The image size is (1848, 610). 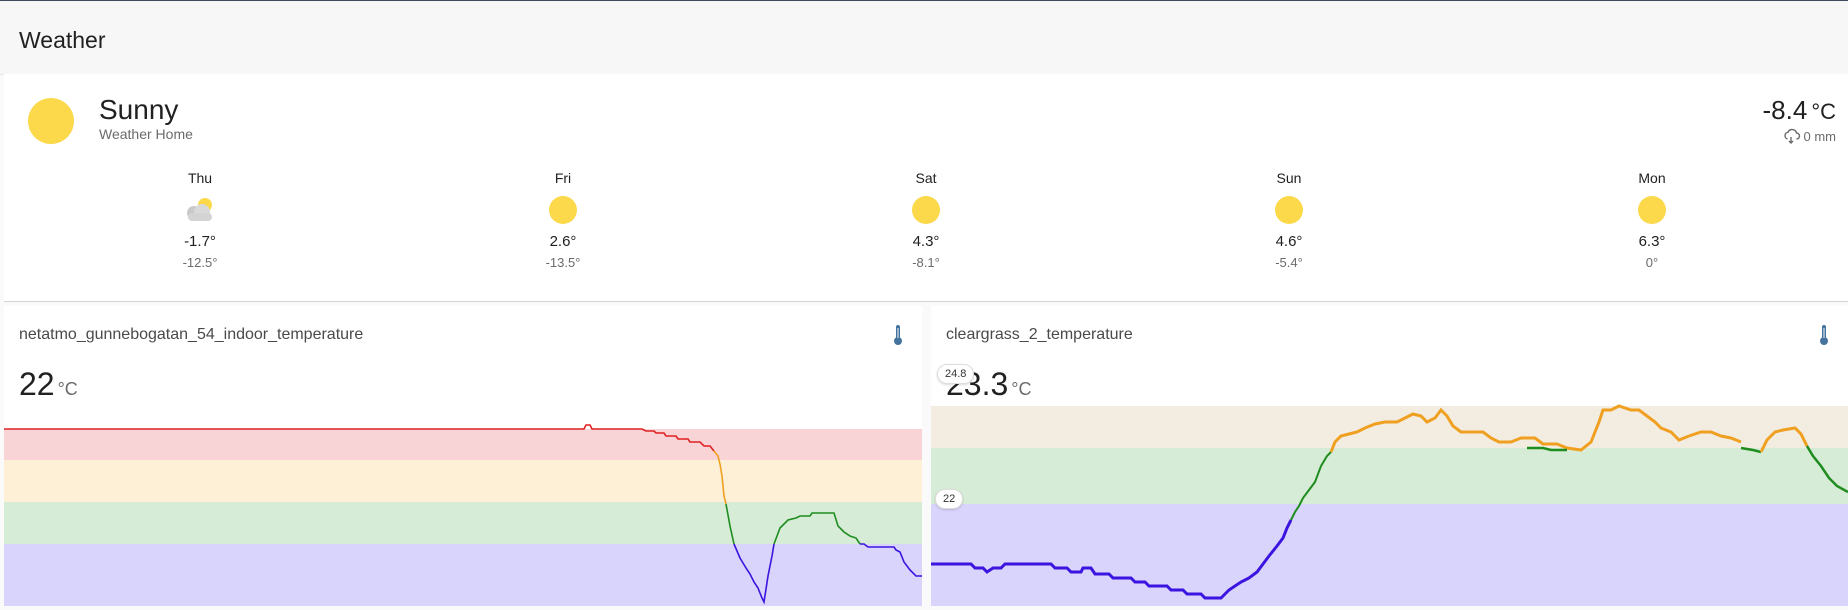 I want to click on forecast-low: -12.5°, so click(x=200, y=262).